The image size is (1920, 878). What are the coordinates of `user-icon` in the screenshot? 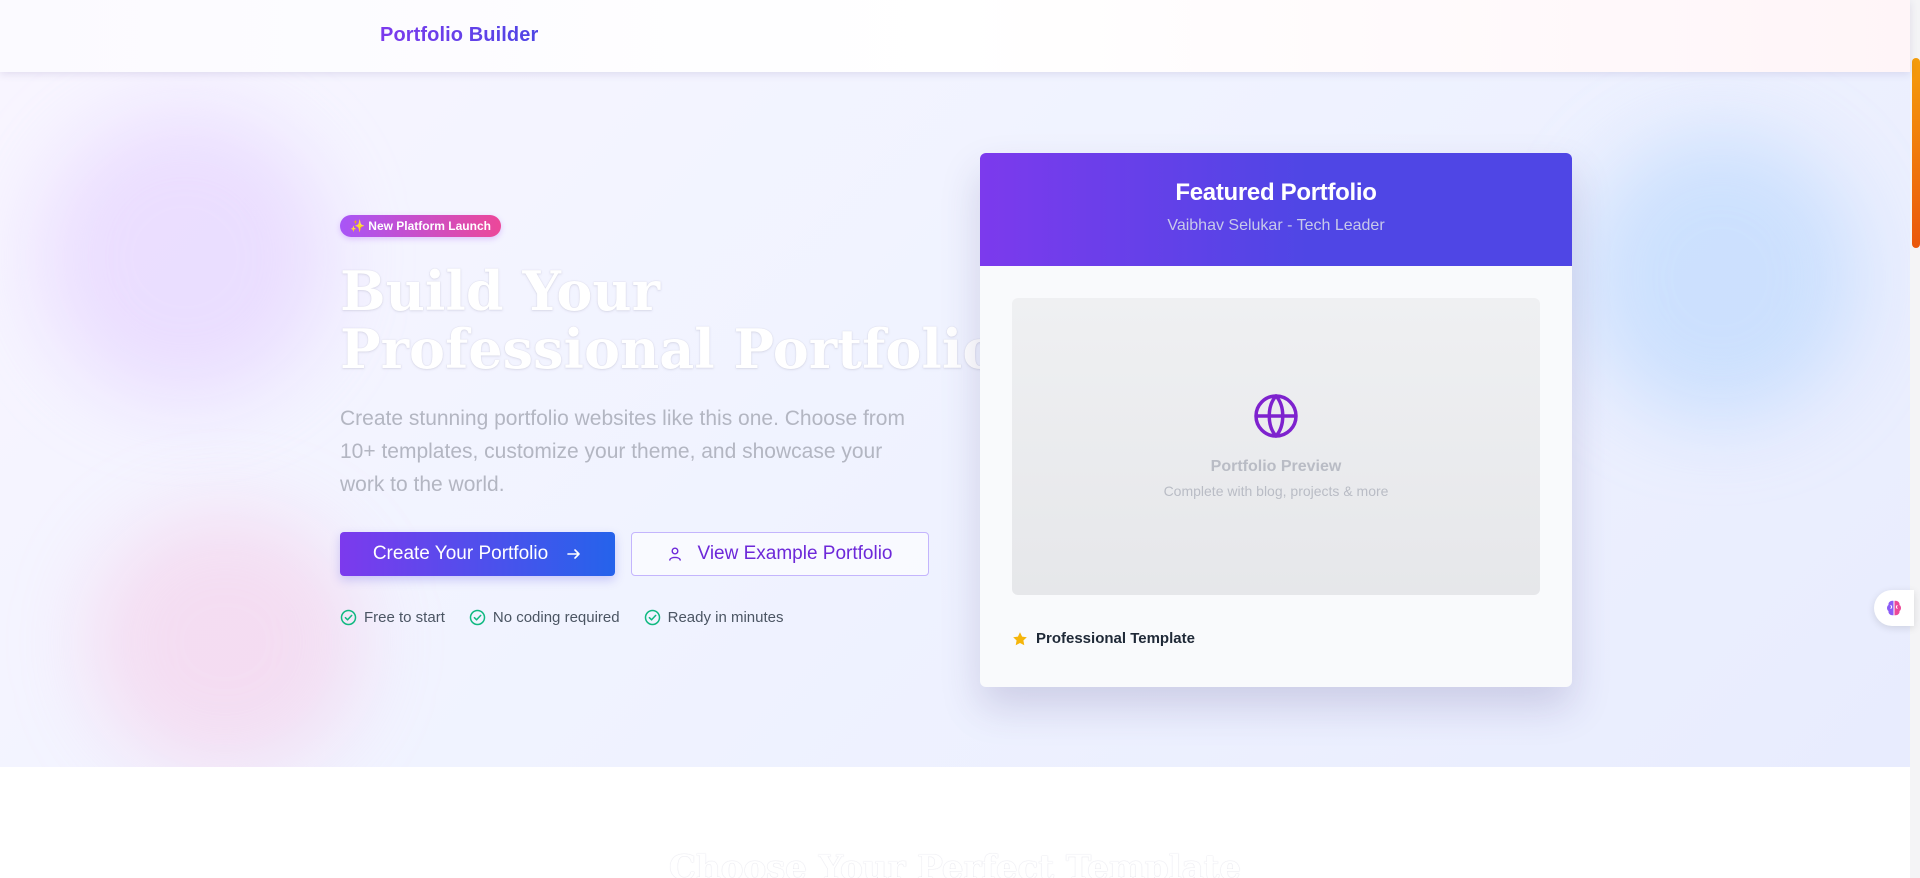 It's located at (675, 554).